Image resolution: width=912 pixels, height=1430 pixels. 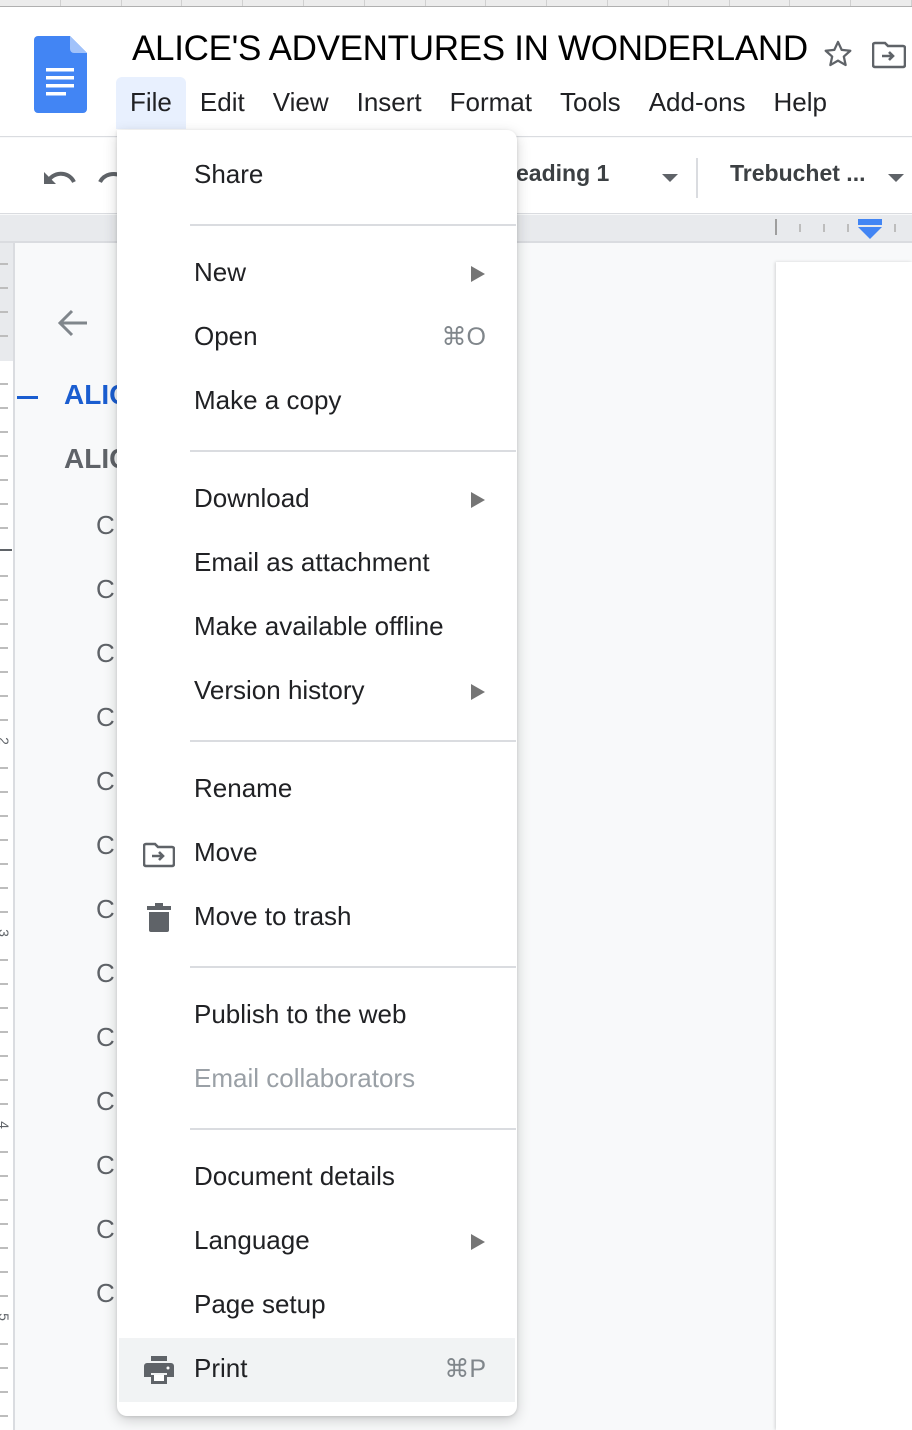 I want to click on menu-add-ons: Add-ons, so click(x=697, y=103).